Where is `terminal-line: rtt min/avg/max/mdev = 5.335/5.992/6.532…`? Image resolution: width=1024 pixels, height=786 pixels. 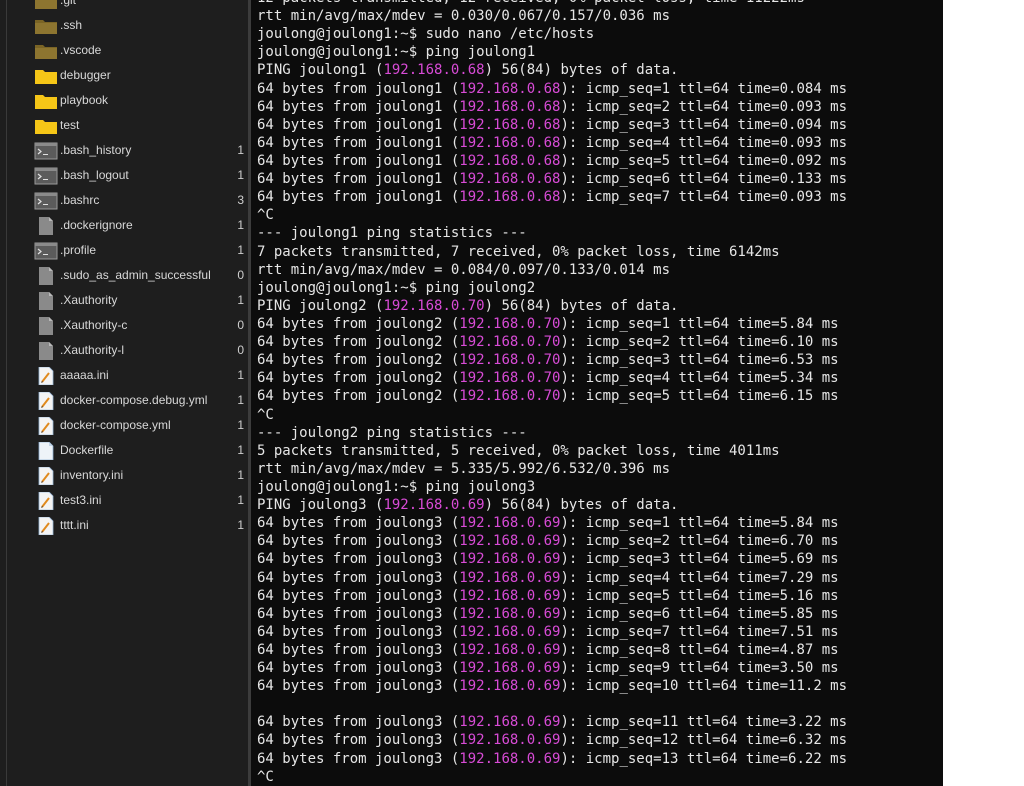 terminal-line: rtt min/avg/max/mdev = 5.335/5.992/6.532… is located at coordinates (552, 469).